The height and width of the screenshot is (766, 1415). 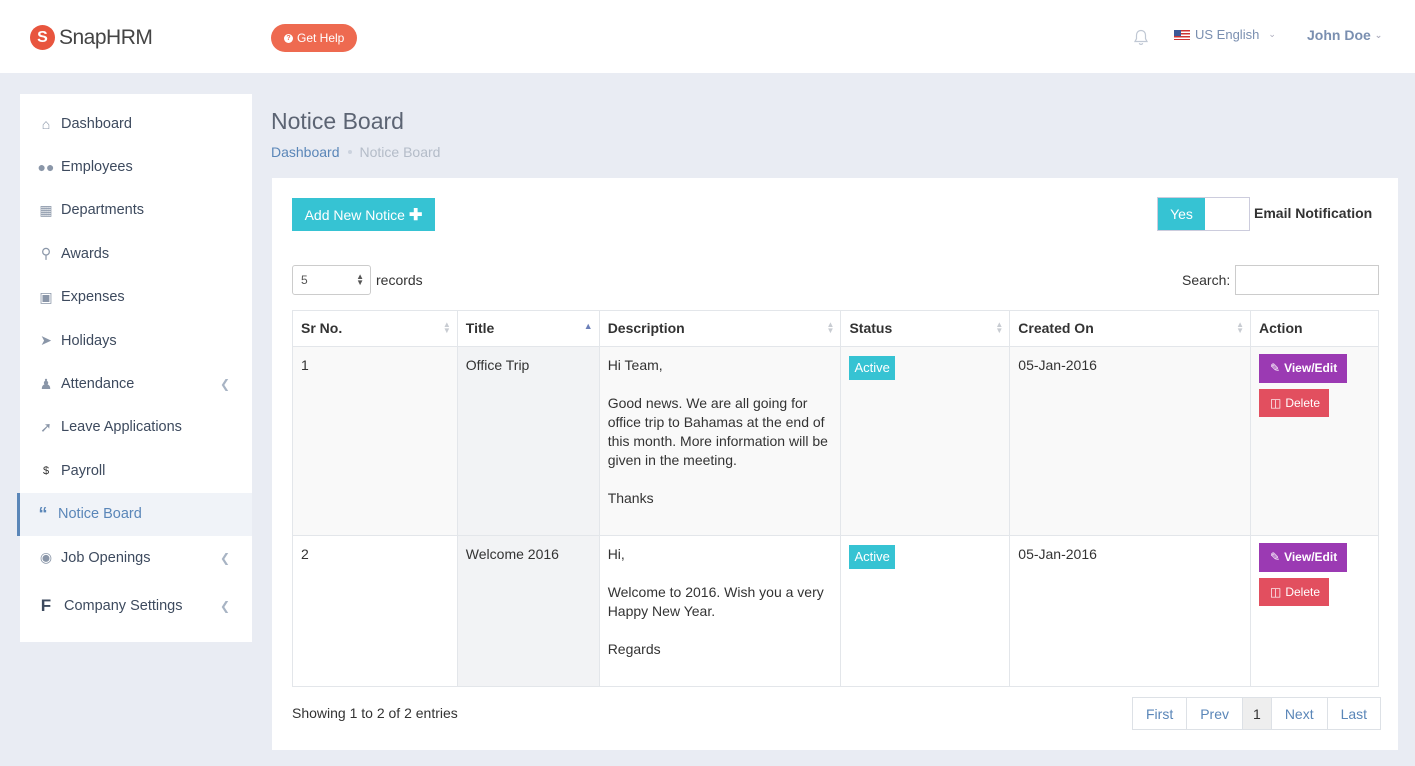 What do you see at coordinates (1303, 591) in the screenshot?
I see `delete-label: Delete` at bounding box center [1303, 591].